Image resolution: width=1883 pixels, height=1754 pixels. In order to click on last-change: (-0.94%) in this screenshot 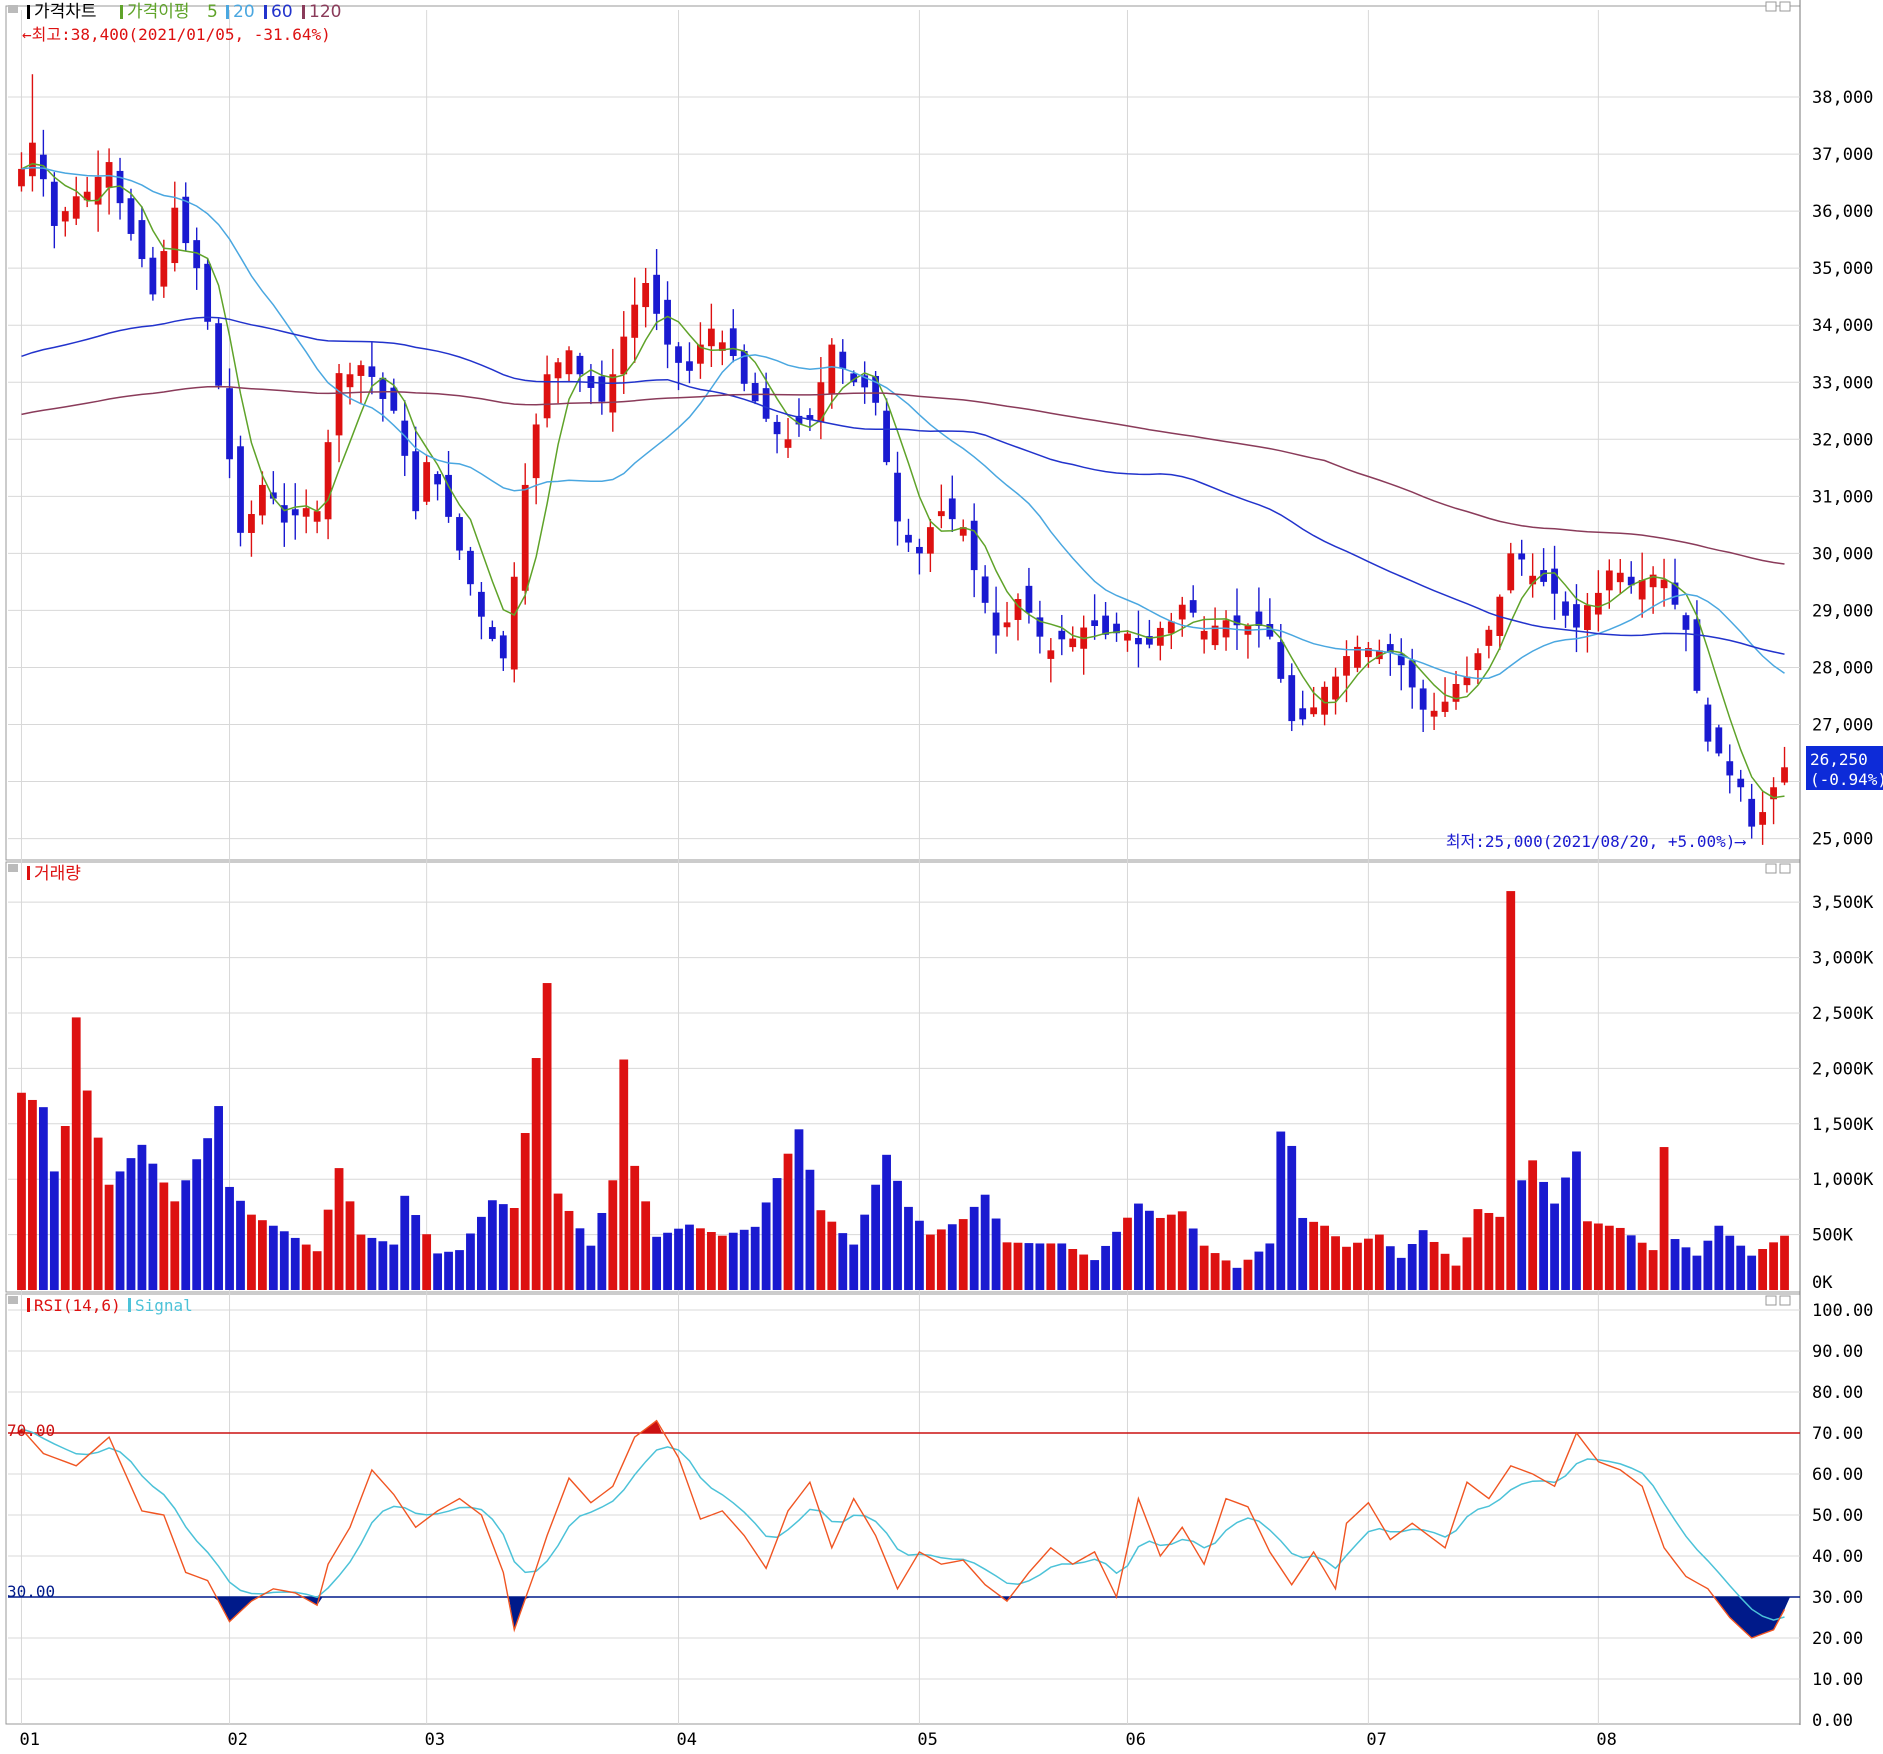, I will do `click(1846, 779)`.